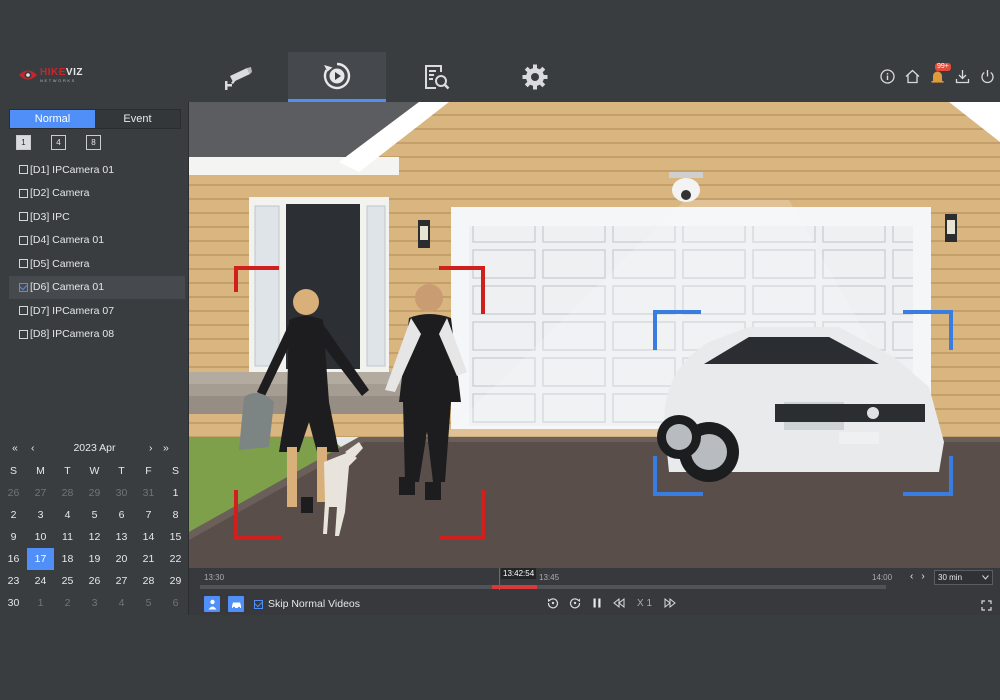 This screenshot has width=1000, height=700. I want to click on camera-item: [D4] Camera 01, so click(97, 241).